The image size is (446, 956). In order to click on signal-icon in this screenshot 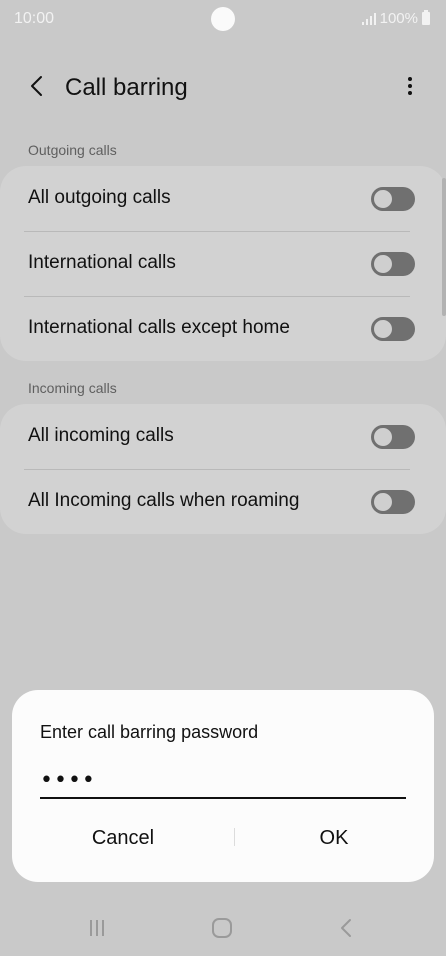, I will do `click(368, 18)`.